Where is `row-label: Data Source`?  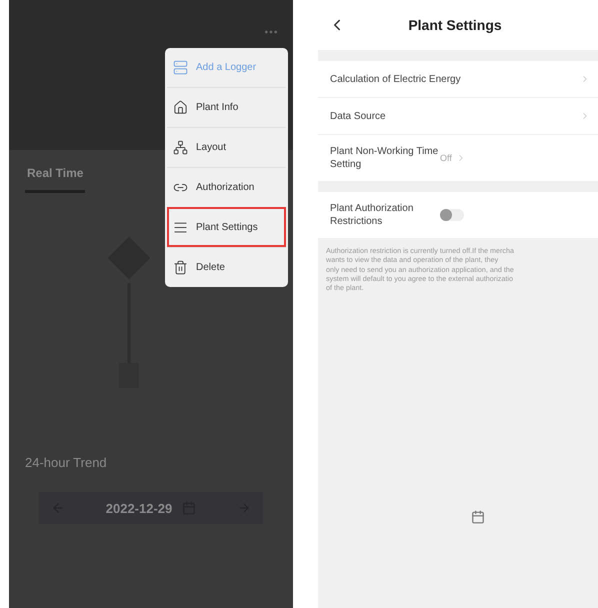 row-label: Data Source is located at coordinates (358, 116).